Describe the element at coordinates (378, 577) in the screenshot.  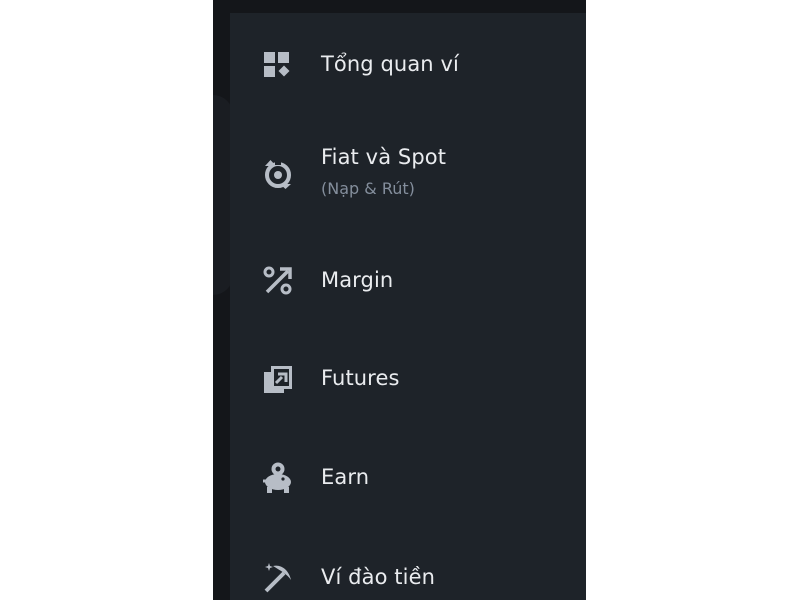
I see `menu-item-label: Ví đào tiền` at that location.